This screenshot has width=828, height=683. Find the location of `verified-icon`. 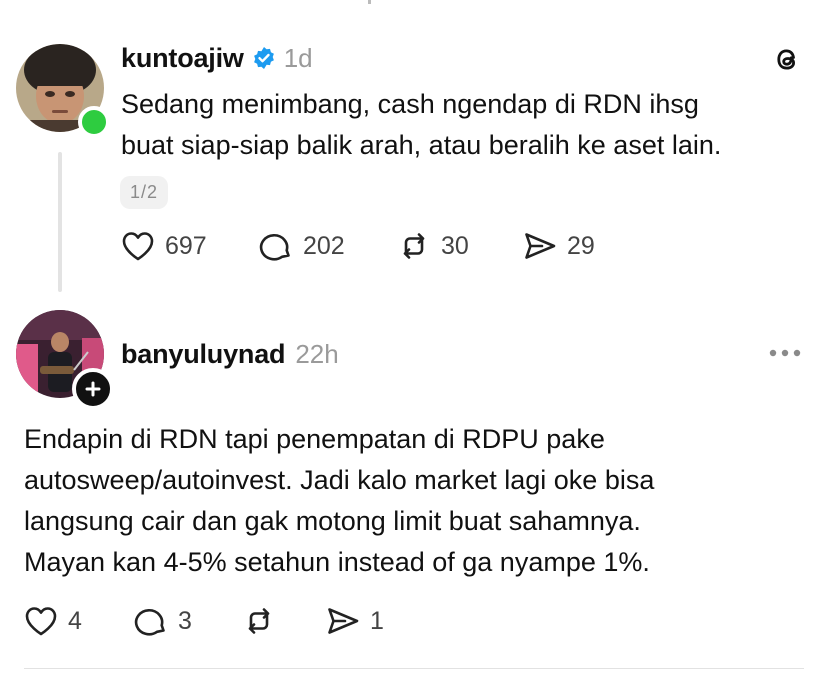

verified-icon is located at coordinates (264, 58).